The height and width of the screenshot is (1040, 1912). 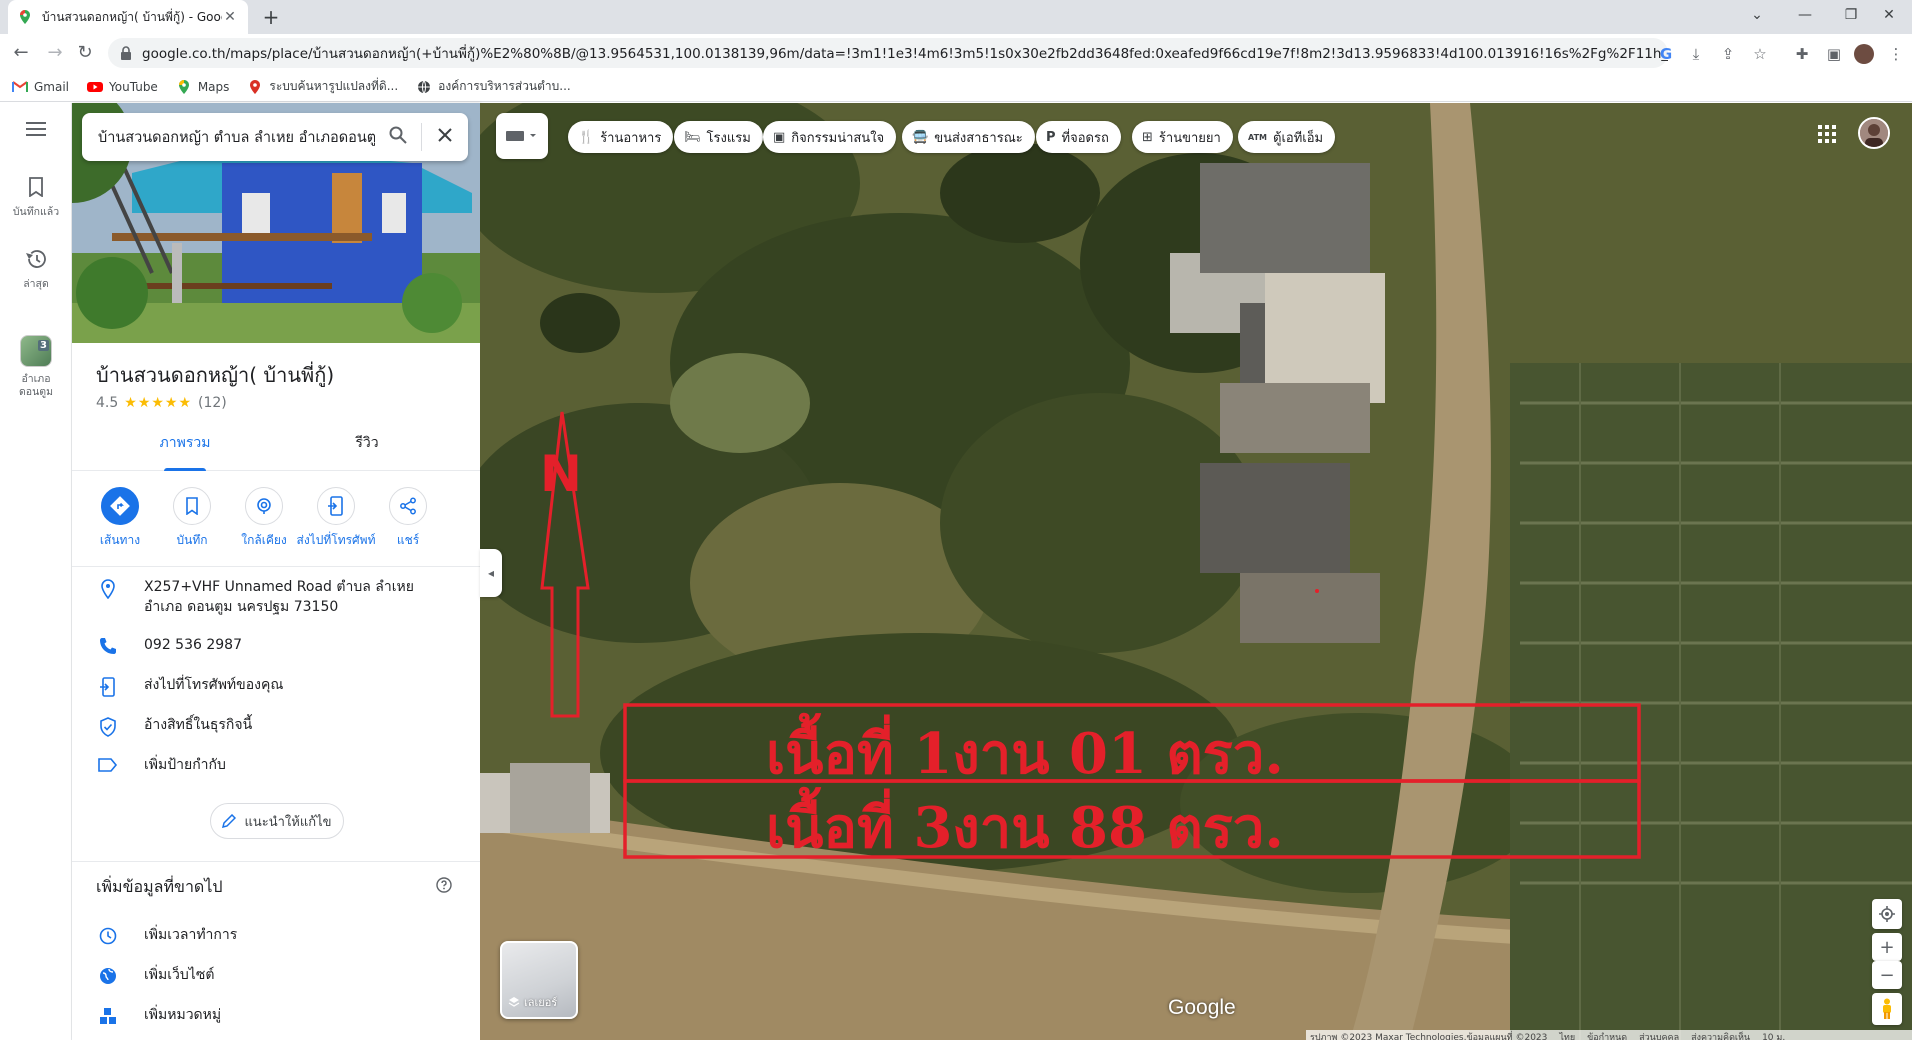 I want to click on search-box: บ้านสวนดอกหญ้า ตำบล ลำเหย อำเภอดอนตูม, so click(x=275, y=137).